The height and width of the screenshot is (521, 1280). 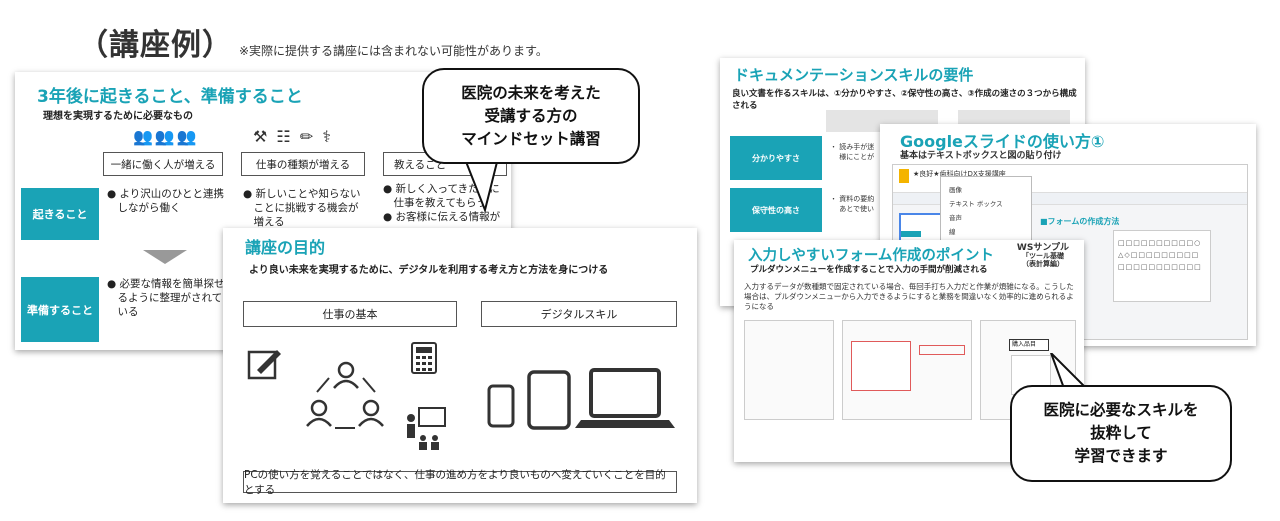 What do you see at coordinates (350, 314) in the screenshot?
I see `box-work-basics: 仕事の基本` at bounding box center [350, 314].